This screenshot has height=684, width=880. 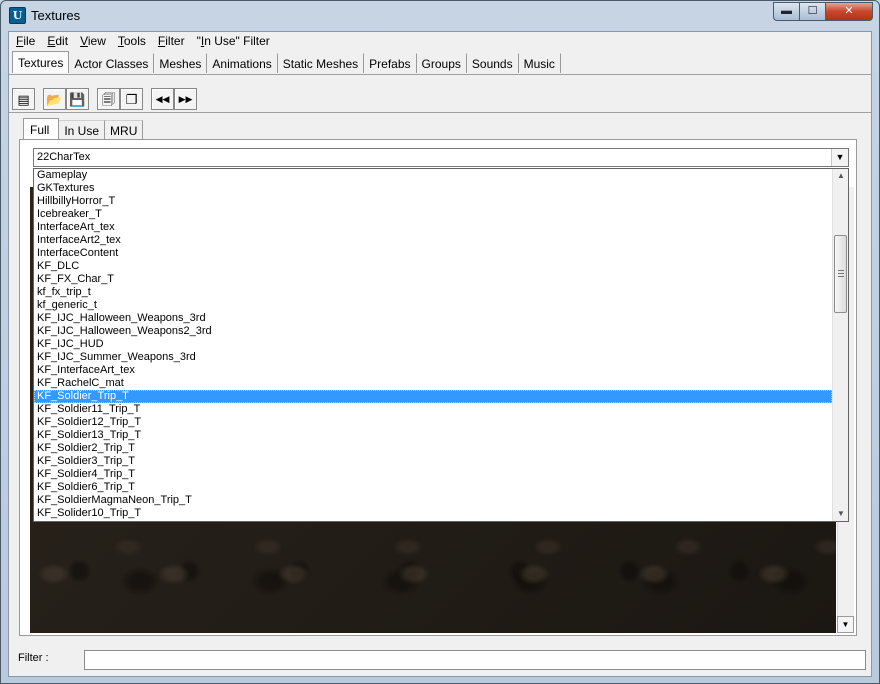 I want to click on list-item: KF_DLC, so click(x=433, y=266).